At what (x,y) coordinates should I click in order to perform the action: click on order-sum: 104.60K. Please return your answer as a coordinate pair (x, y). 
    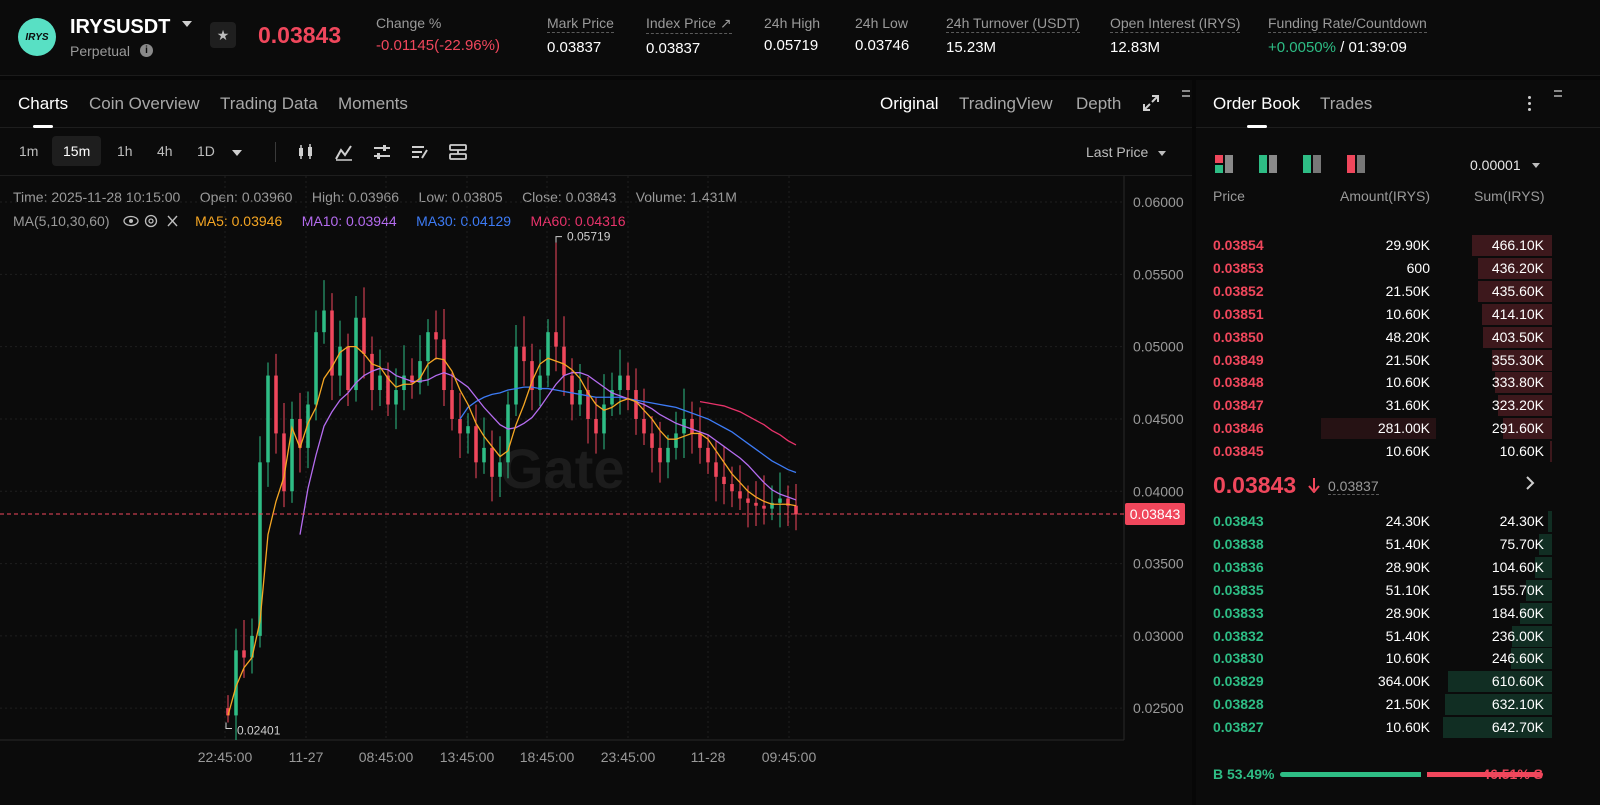
    Looking at the image, I should click on (1517, 566).